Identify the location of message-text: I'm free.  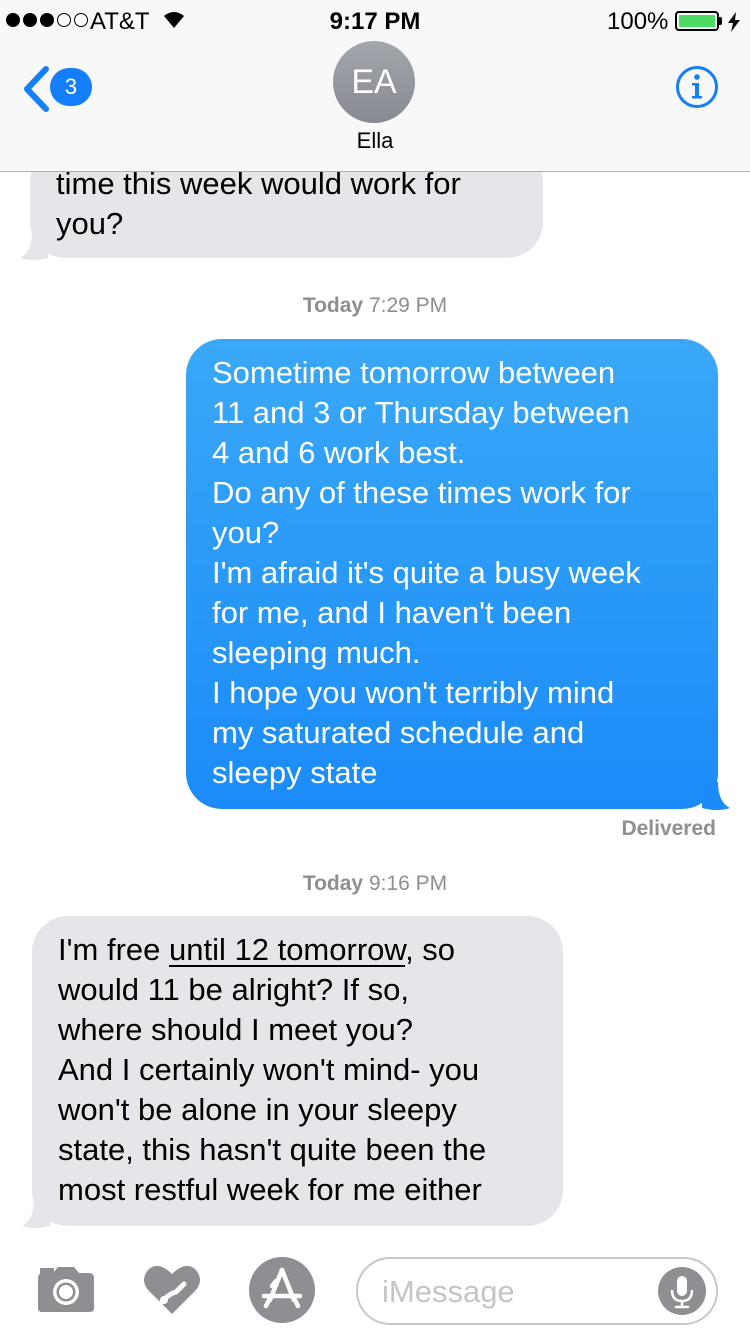
(113, 949).